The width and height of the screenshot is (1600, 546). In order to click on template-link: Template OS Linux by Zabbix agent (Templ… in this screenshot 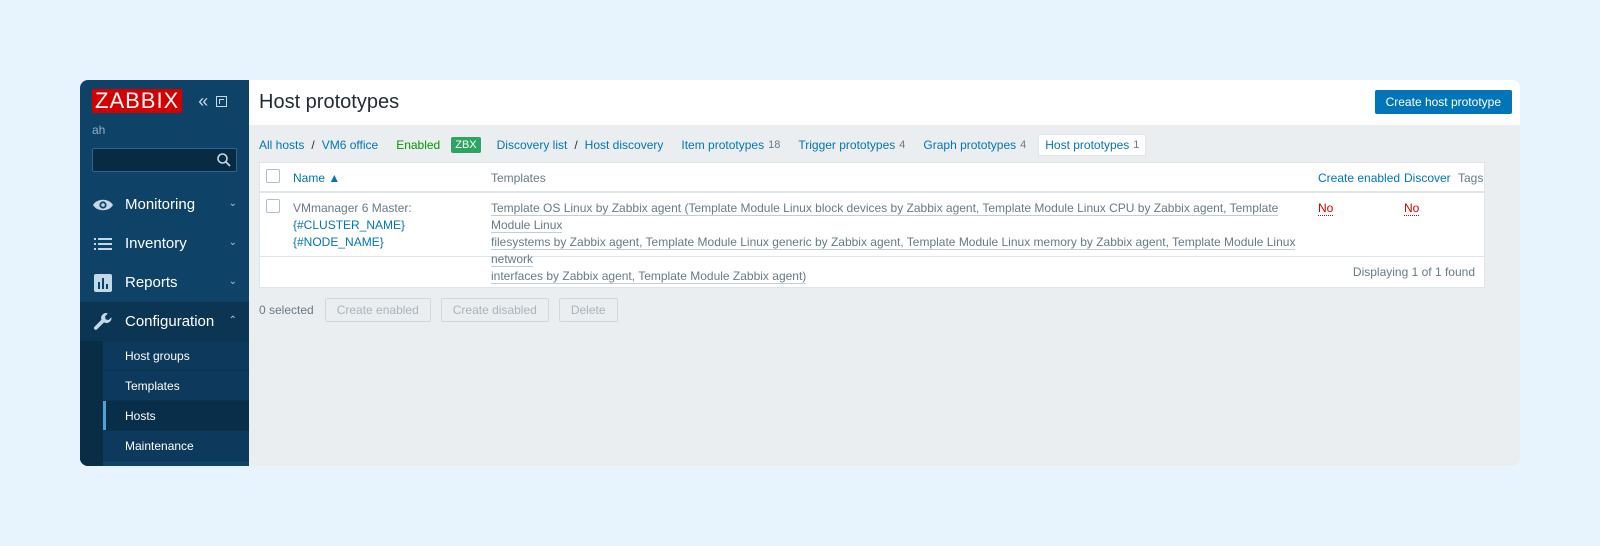, I will do `click(885, 217)`.